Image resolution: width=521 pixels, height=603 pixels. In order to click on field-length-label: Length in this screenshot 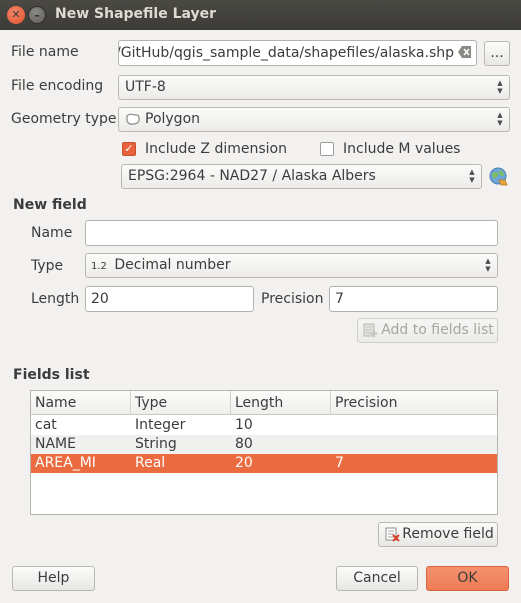, I will do `click(55, 299)`.